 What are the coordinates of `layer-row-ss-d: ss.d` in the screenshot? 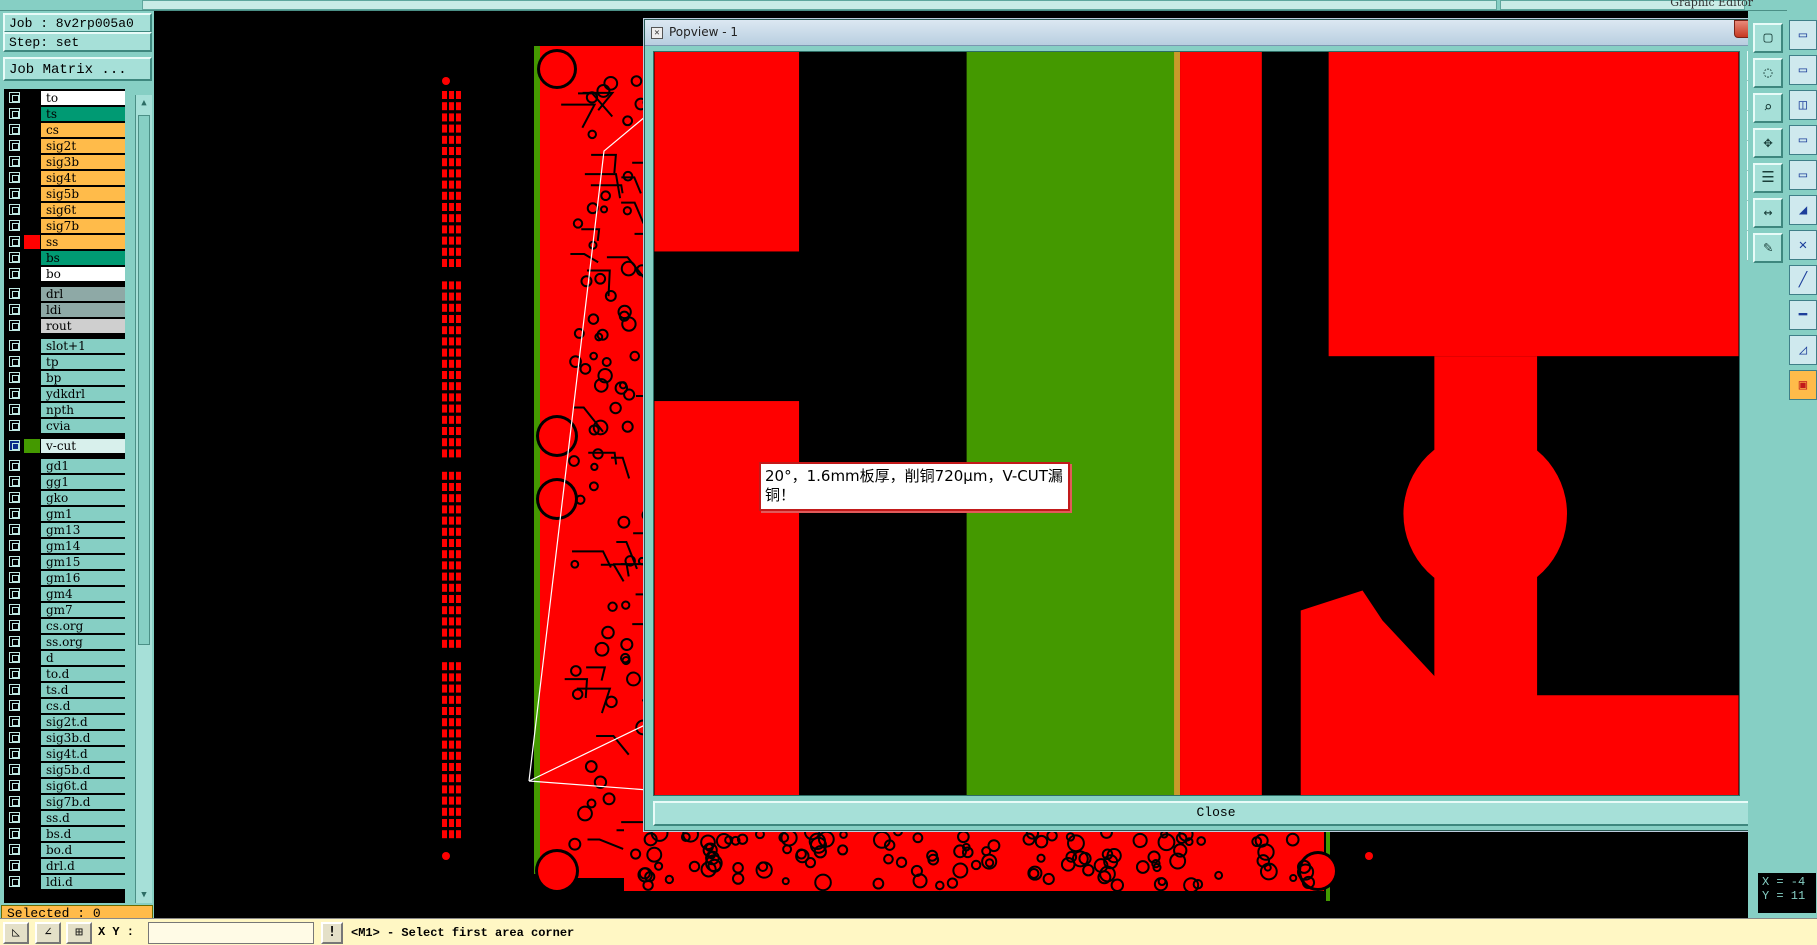 It's located at (64, 818).